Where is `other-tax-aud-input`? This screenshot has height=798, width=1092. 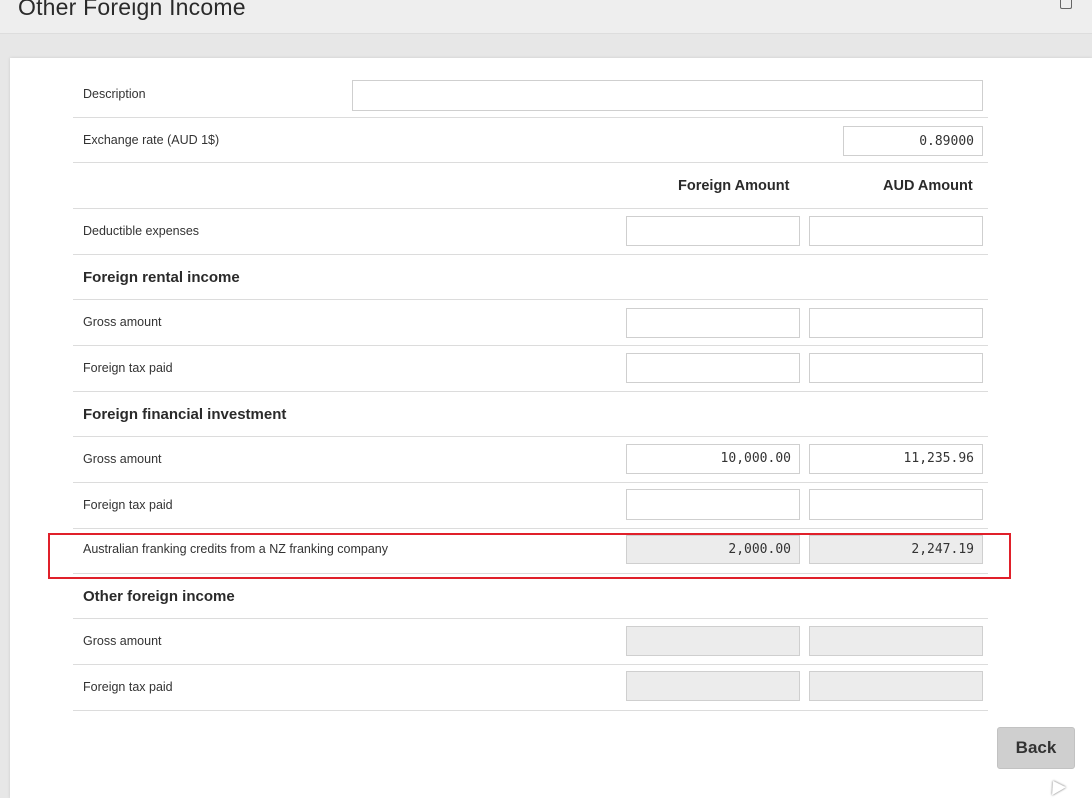 other-tax-aud-input is located at coordinates (896, 686).